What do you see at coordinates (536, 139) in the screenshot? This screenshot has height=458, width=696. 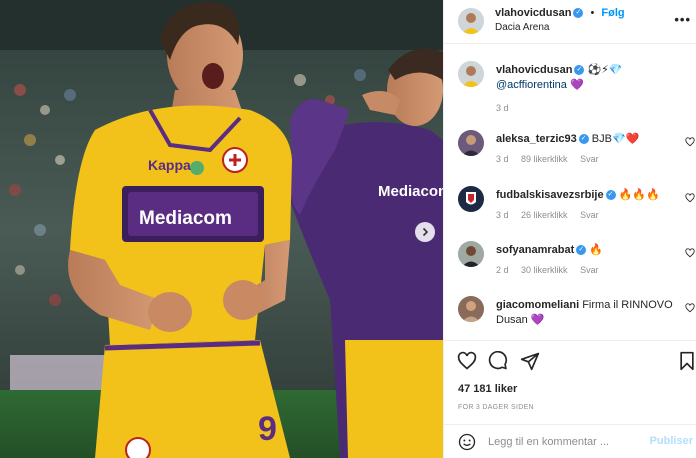 I see `comment-username: aleksa_terzic93` at bounding box center [536, 139].